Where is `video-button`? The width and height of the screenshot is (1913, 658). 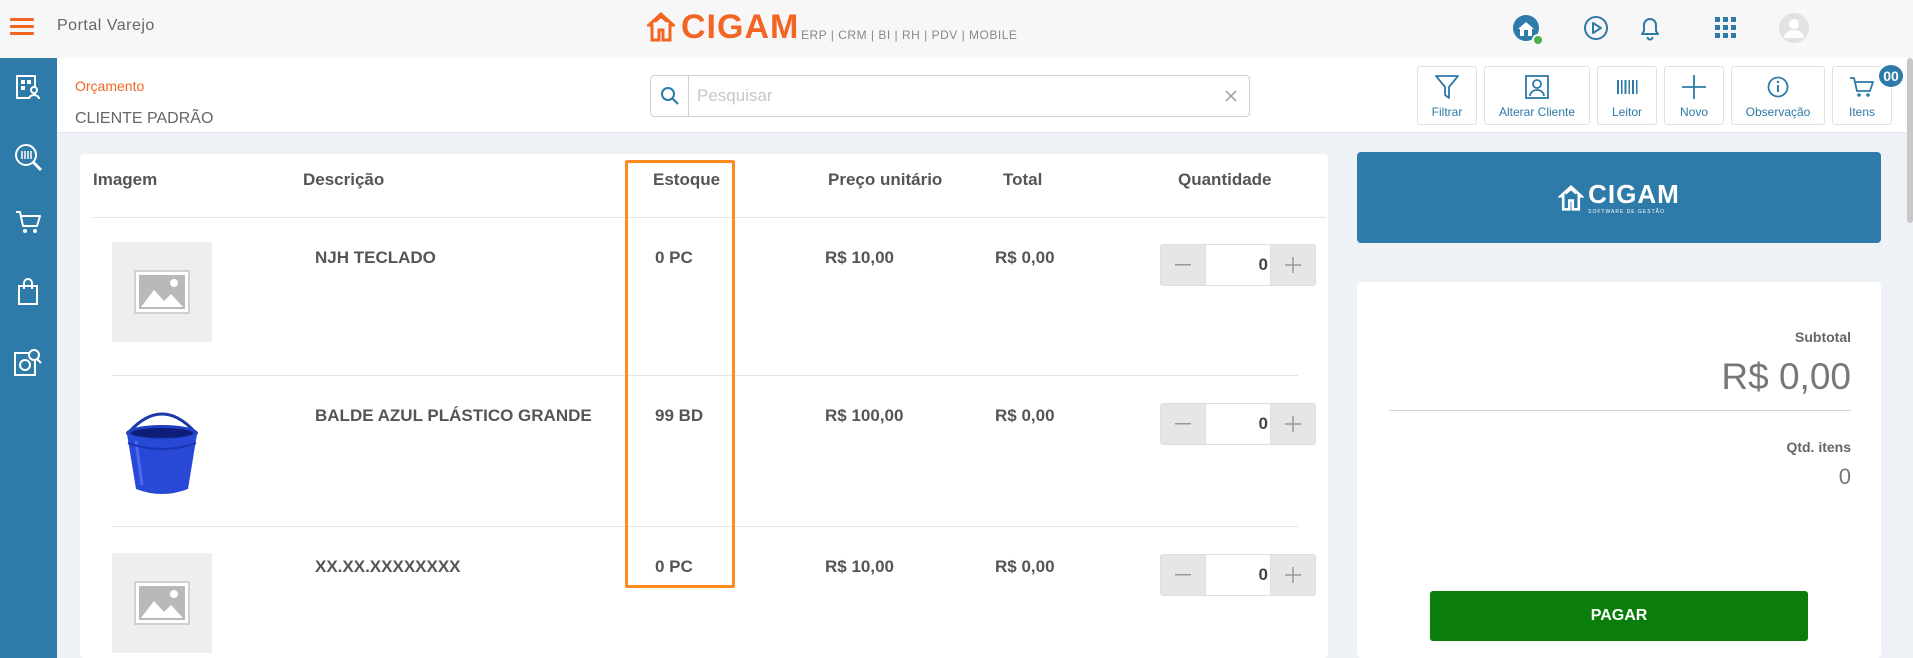 video-button is located at coordinates (1596, 28).